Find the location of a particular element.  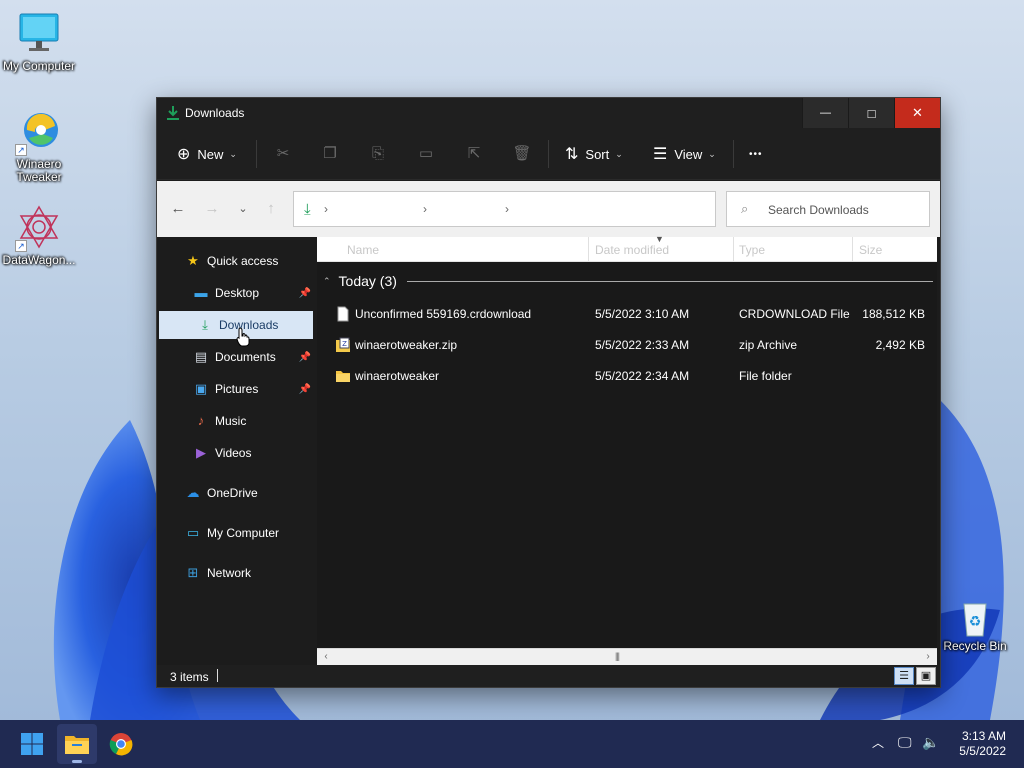

large-icons-view-button: ▣ is located at coordinates (926, 676).